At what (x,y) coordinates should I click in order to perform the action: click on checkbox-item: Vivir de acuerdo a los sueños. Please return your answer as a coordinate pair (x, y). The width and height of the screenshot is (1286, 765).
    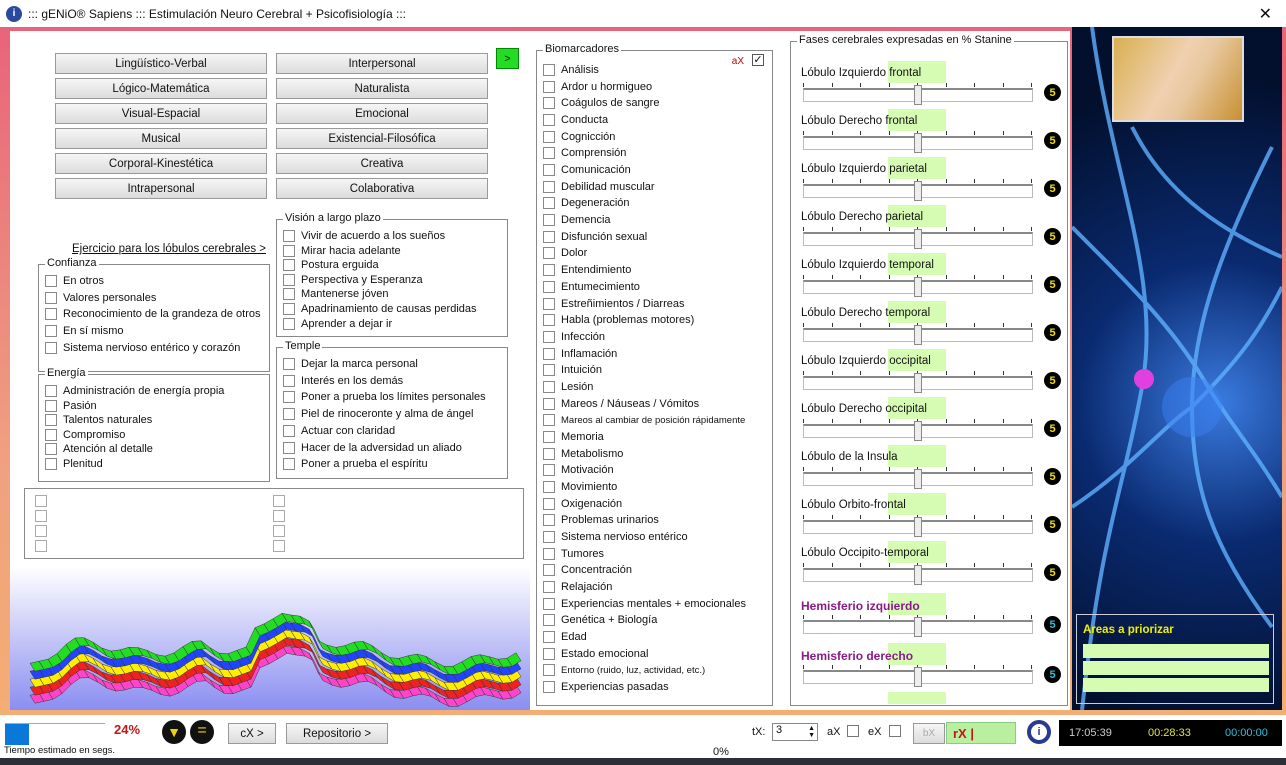
    Looking at the image, I should click on (364, 236).